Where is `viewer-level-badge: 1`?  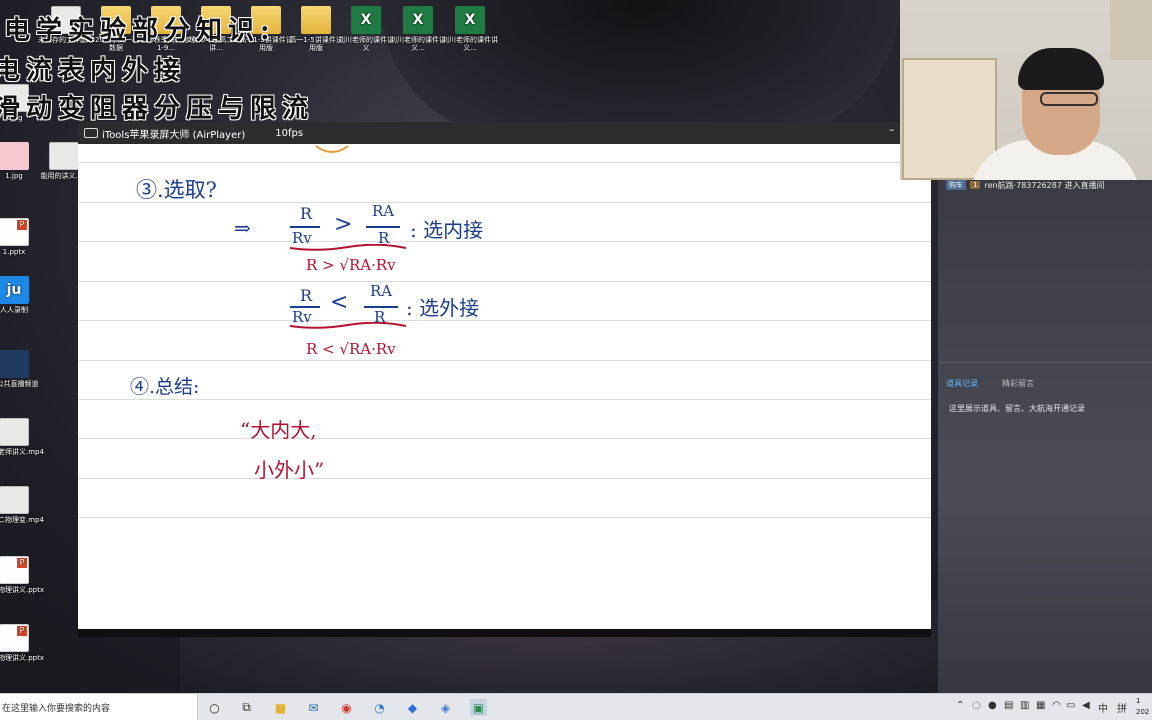
viewer-level-badge: 1 is located at coordinates (975, 185).